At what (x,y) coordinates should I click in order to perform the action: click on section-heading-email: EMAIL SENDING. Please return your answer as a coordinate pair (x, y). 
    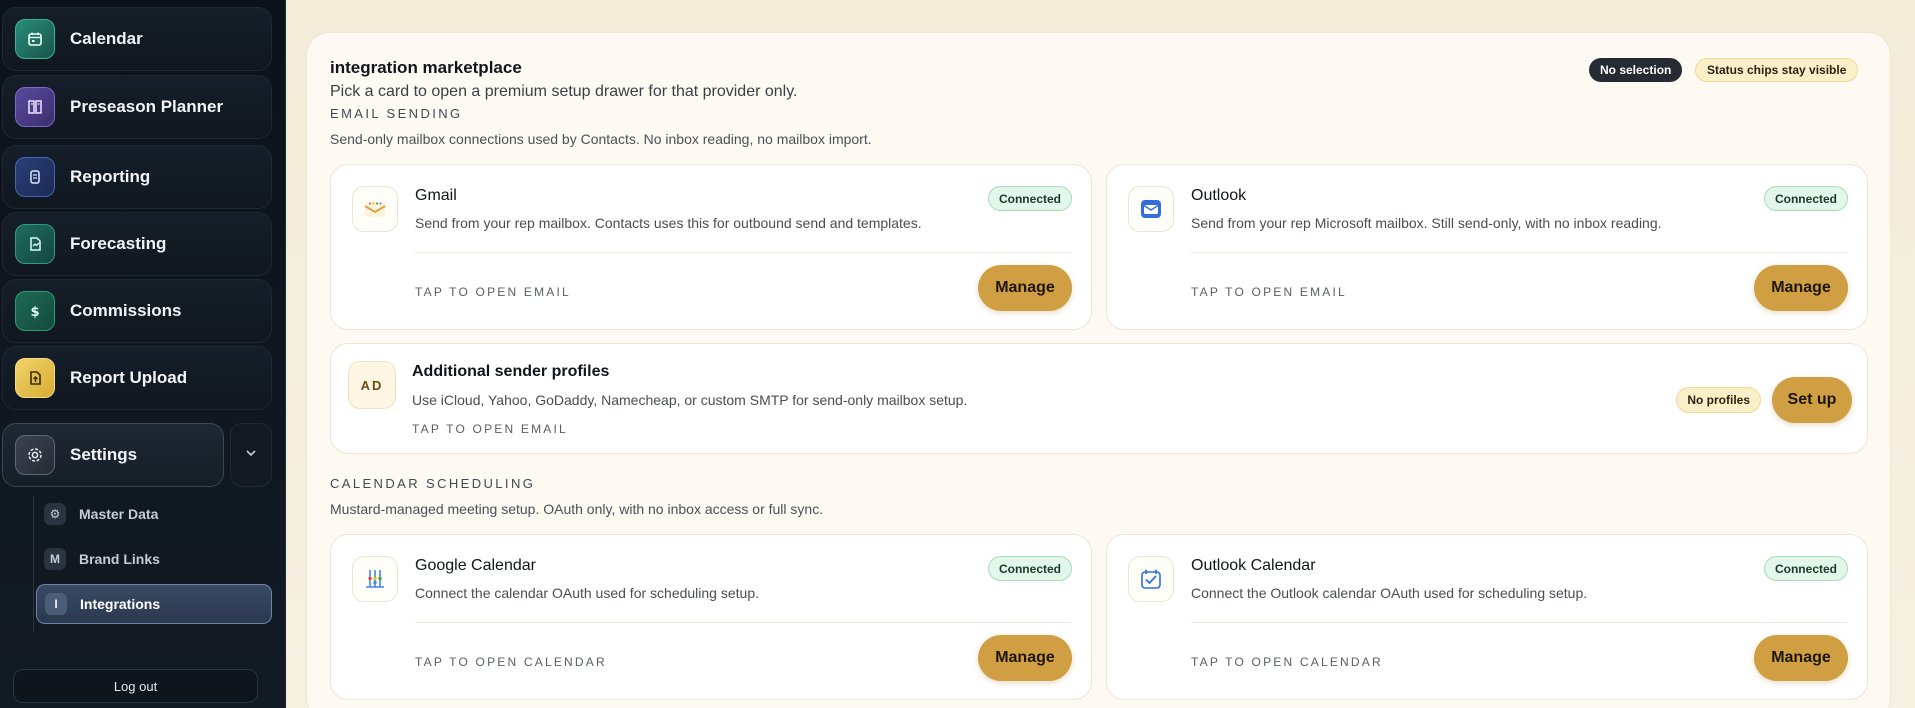
    Looking at the image, I should click on (396, 113).